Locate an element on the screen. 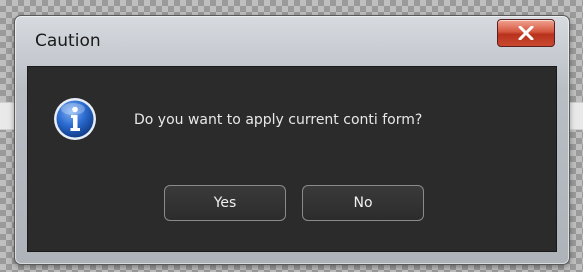 This screenshot has width=583, height=272. dialog-title: Caution is located at coordinates (68, 41).